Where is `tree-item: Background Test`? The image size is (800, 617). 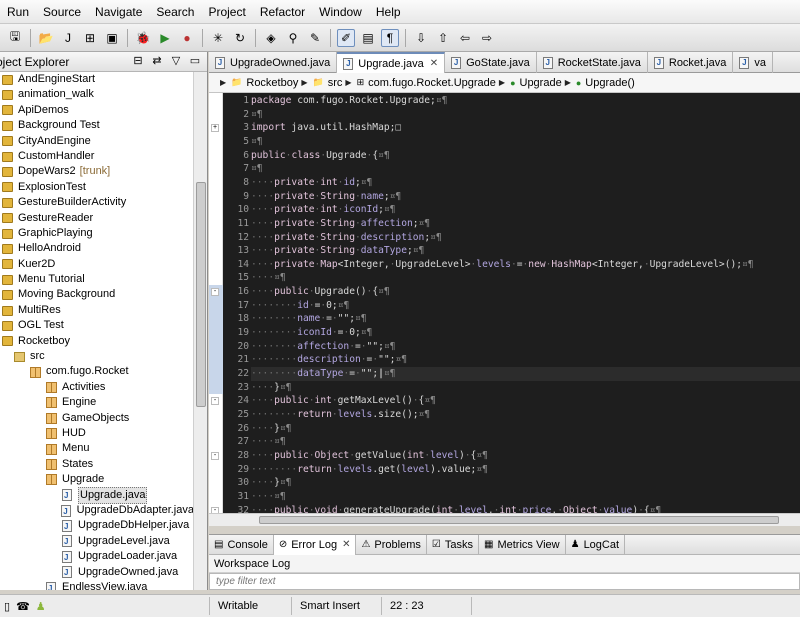 tree-item: Background Test is located at coordinates (97, 125).